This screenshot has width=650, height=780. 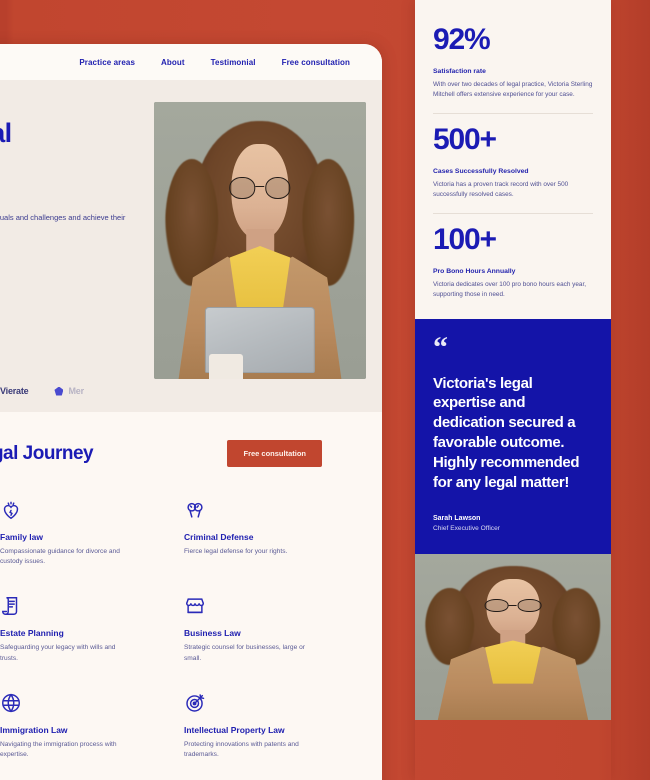 What do you see at coordinates (219, 537) in the screenshot?
I see `practice-card-title: Criminal Defense` at bounding box center [219, 537].